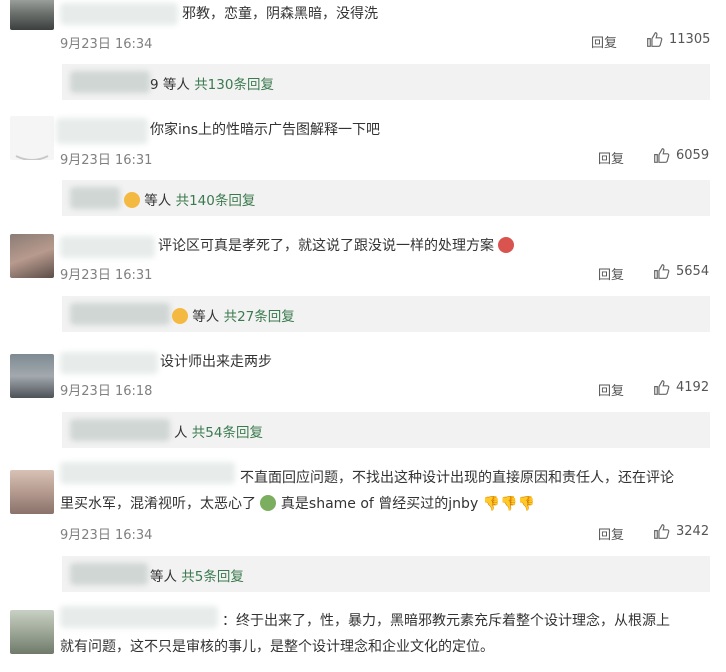  Describe the element at coordinates (277, 647) in the screenshot. I see `comment-text-line2: 就有问题，这不只是审核的事儿，是整个设计理念和企业文化的定位。` at that location.